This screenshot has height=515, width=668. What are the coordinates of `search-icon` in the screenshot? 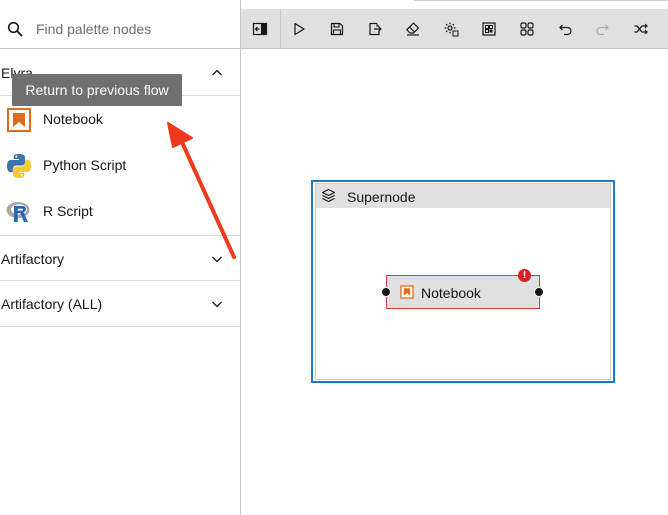 It's located at (15, 29).